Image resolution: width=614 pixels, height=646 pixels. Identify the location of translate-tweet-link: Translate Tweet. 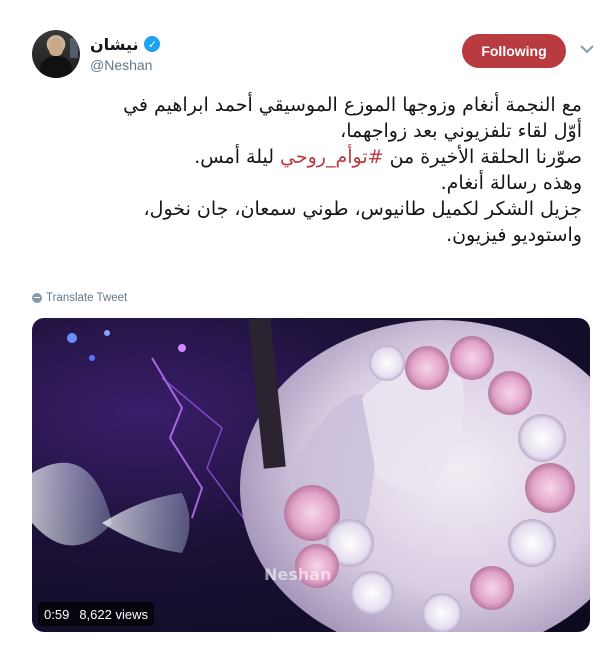
(79, 298).